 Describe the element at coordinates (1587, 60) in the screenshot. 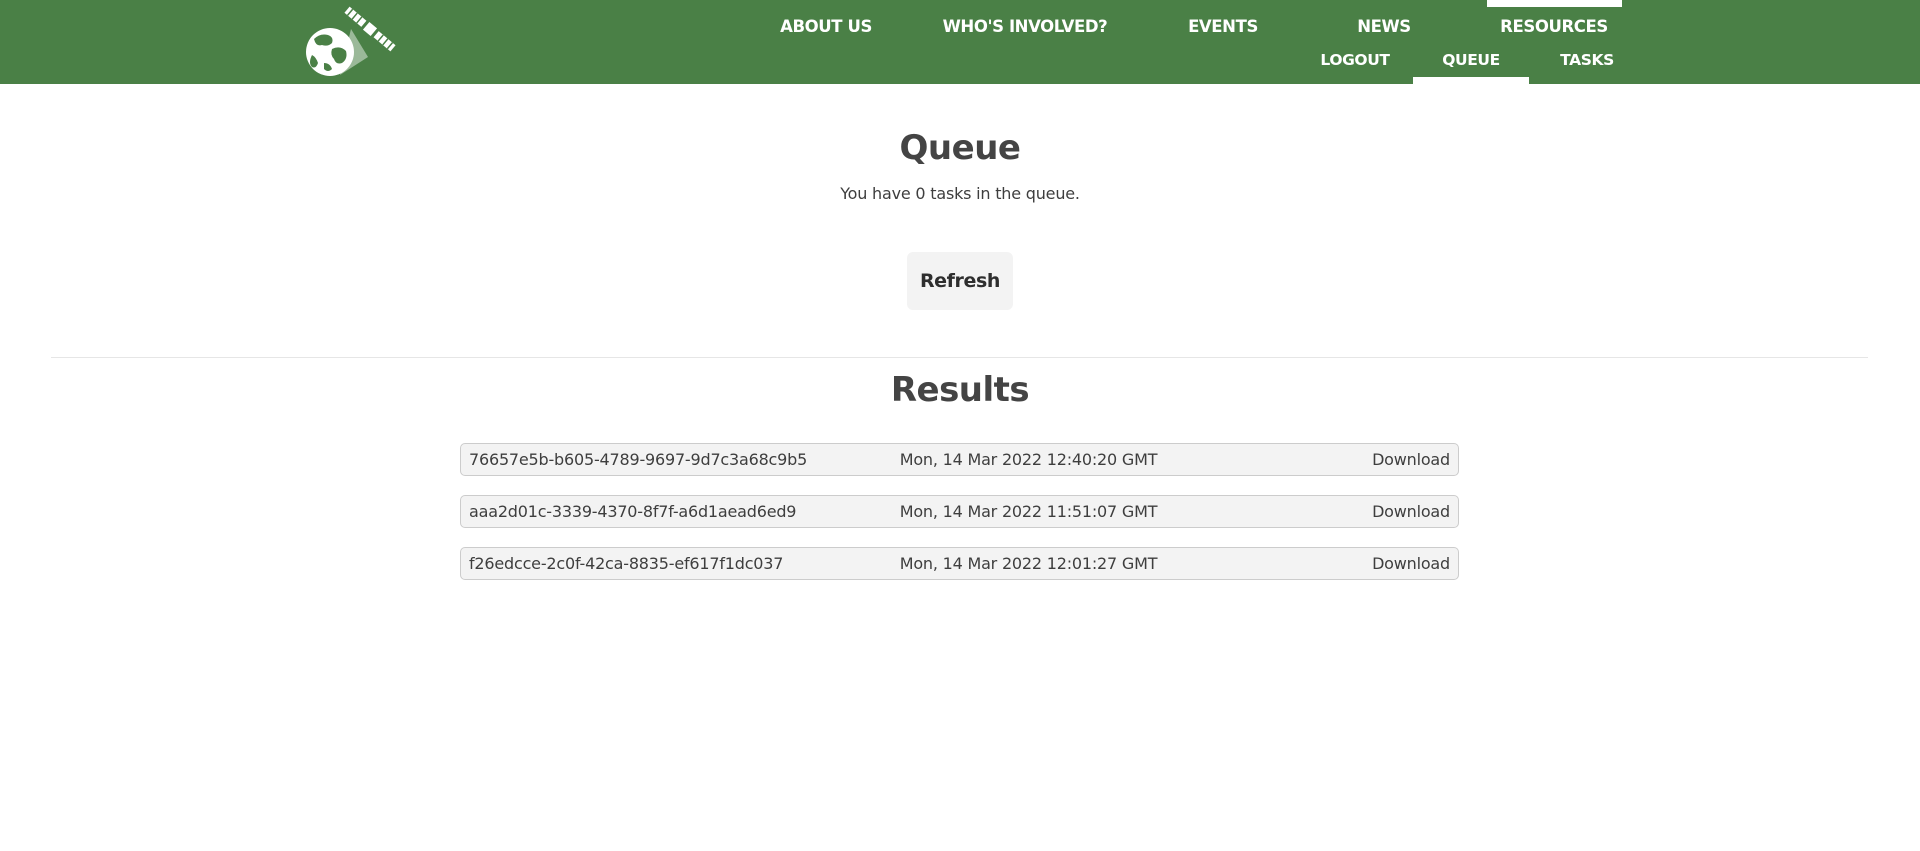

I see `nav-tasks: TASKS` at that location.